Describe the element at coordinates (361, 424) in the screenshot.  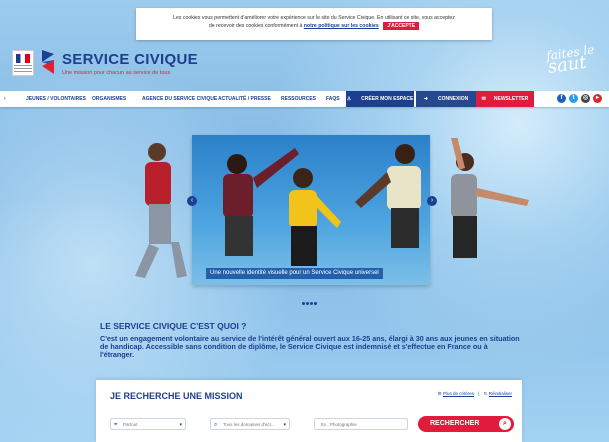
I see `keyword-input: Ex : Photographie` at that location.